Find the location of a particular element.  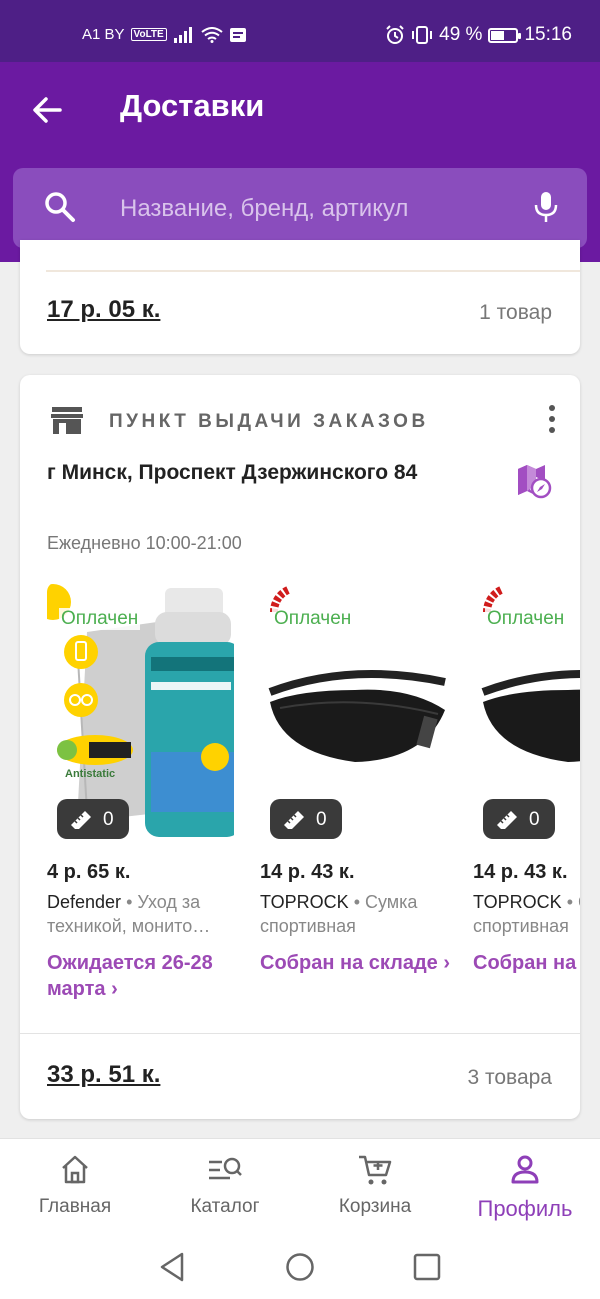

microphone-icon is located at coordinates (546, 207).